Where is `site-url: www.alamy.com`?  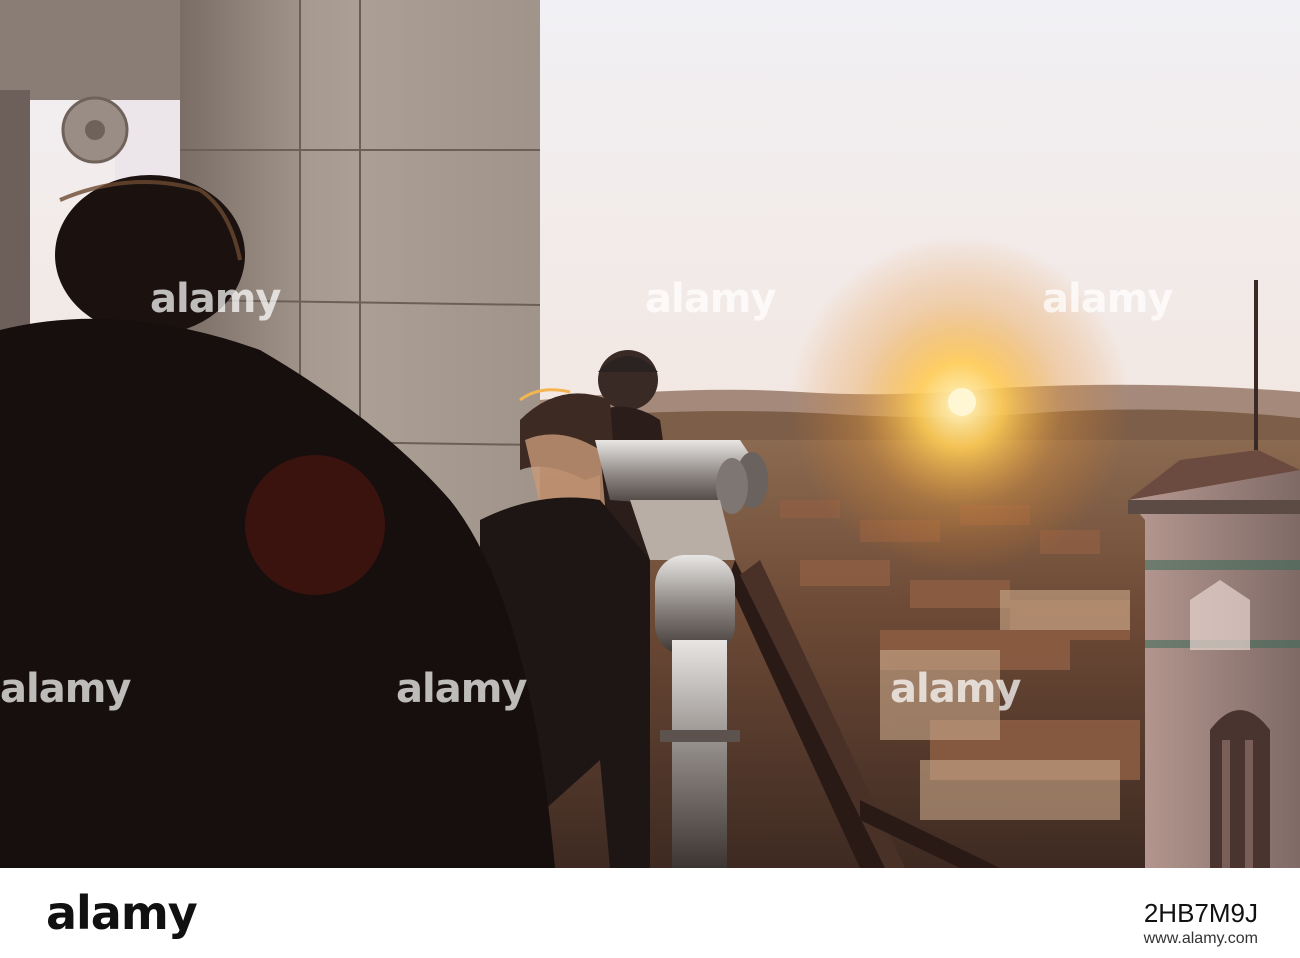 site-url: www.alamy.com is located at coordinates (1200, 938).